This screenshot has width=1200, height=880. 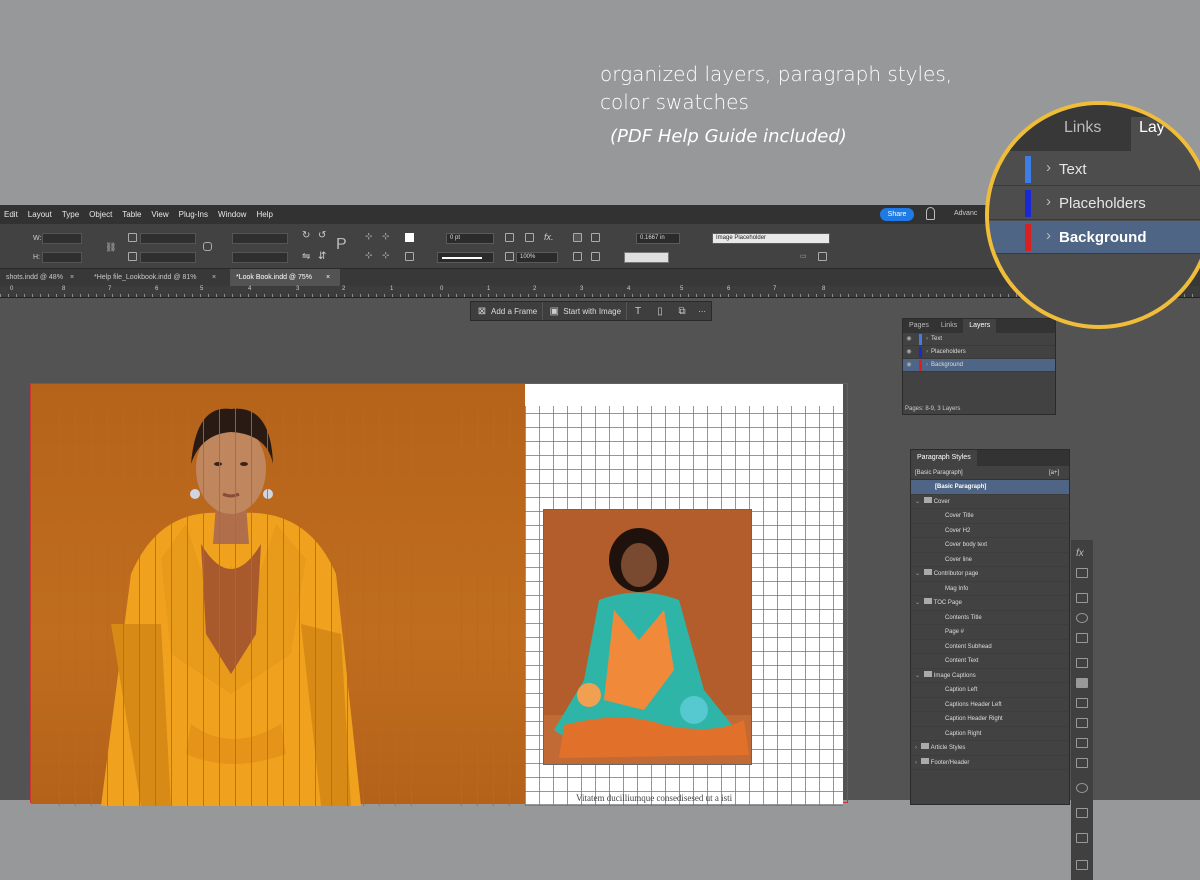 I want to click on style-row: Captions Header Left, so click(x=990, y=705).